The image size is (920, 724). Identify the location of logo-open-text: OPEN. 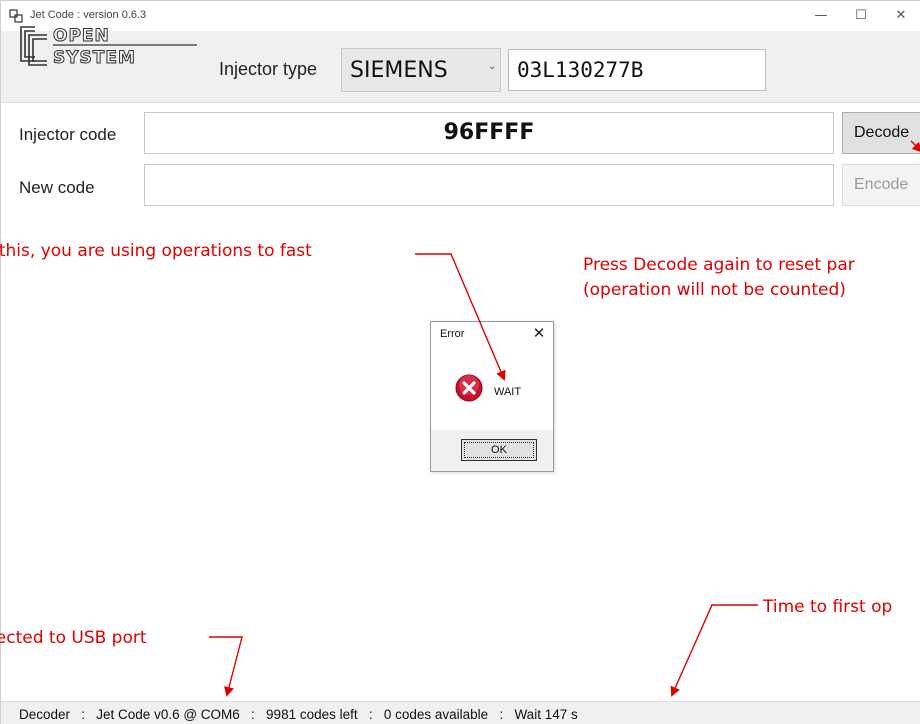
(81, 36).